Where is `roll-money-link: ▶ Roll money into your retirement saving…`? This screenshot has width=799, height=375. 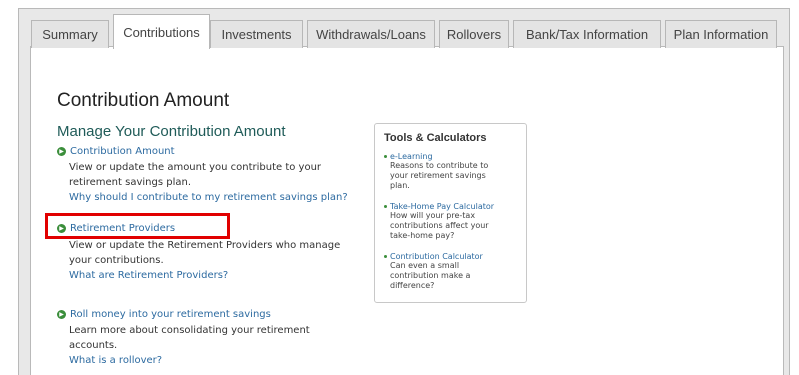
roll-money-link: ▶ Roll money into your retirement saving… is located at coordinates (164, 314).